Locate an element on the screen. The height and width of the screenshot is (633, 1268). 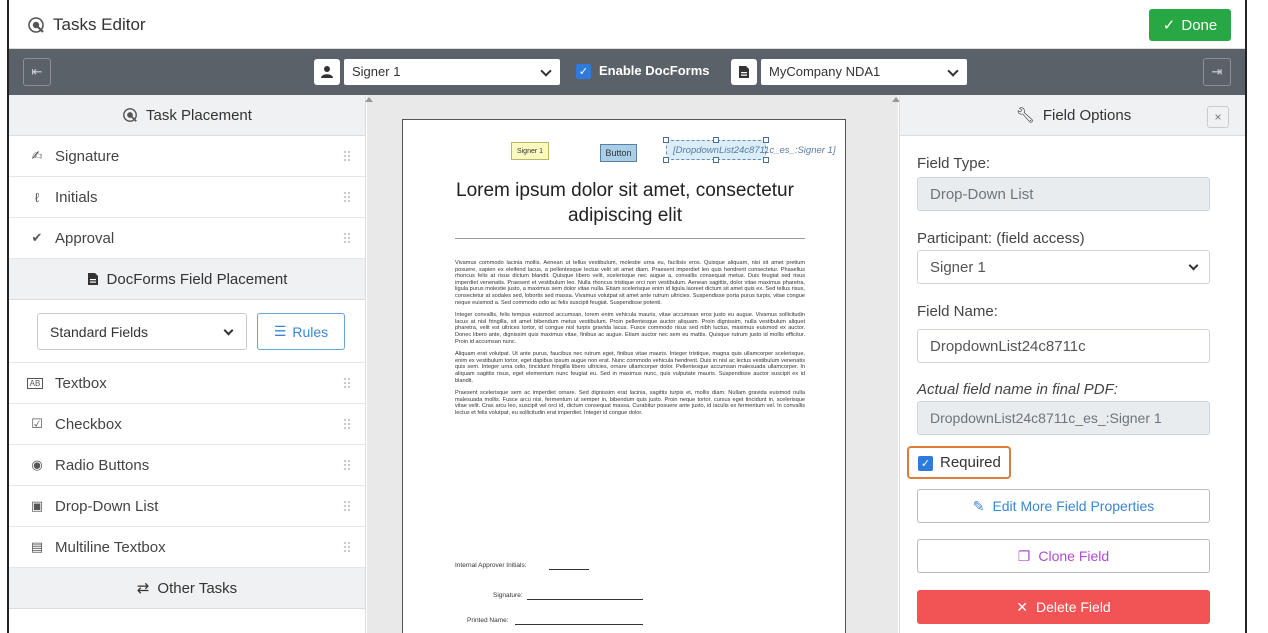
other-tasks-title: Other Tasks is located at coordinates (197, 588).